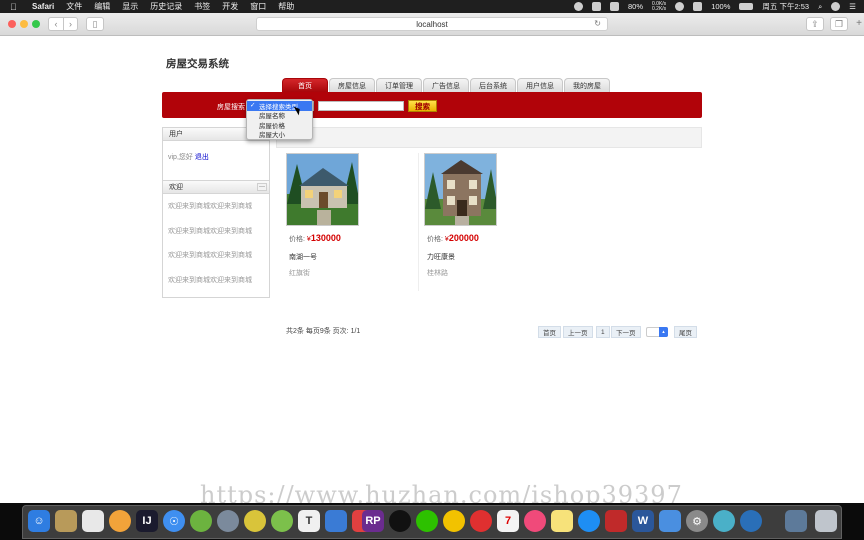  Describe the element at coordinates (202, 6) in the screenshot. I see `menu-bookmarks: 书签` at that location.